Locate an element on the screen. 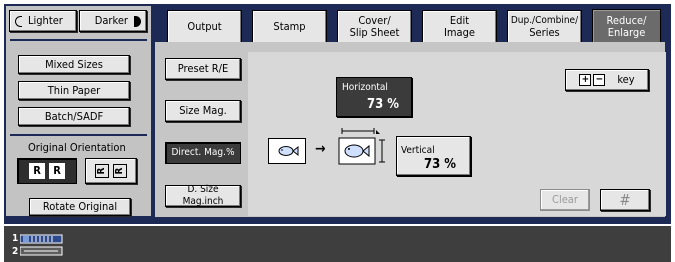 The height and width of the screenshot is (262, 675). vertical-mag-button: Vertical 73 % is located at coordinates (433, 156).